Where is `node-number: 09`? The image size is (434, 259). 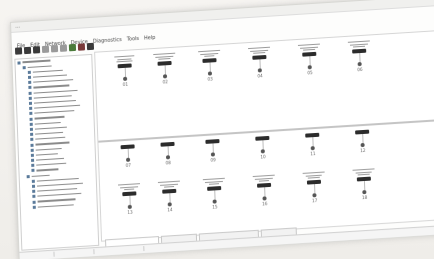
node-number: 09 is located at coordinates (213, 160).